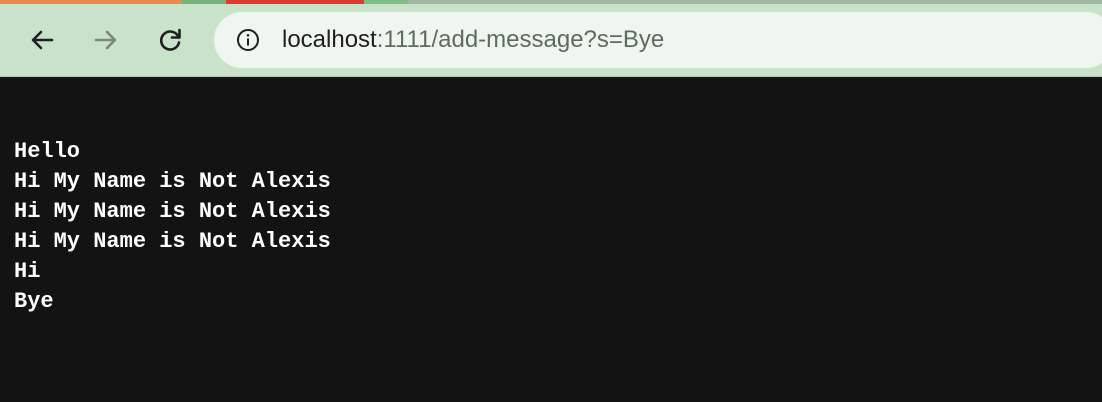 This screenshot has width=1102, height=402. Describe the element at coordinates (27, 271) in the screenshot. I see `message-line: Hi` at that location.